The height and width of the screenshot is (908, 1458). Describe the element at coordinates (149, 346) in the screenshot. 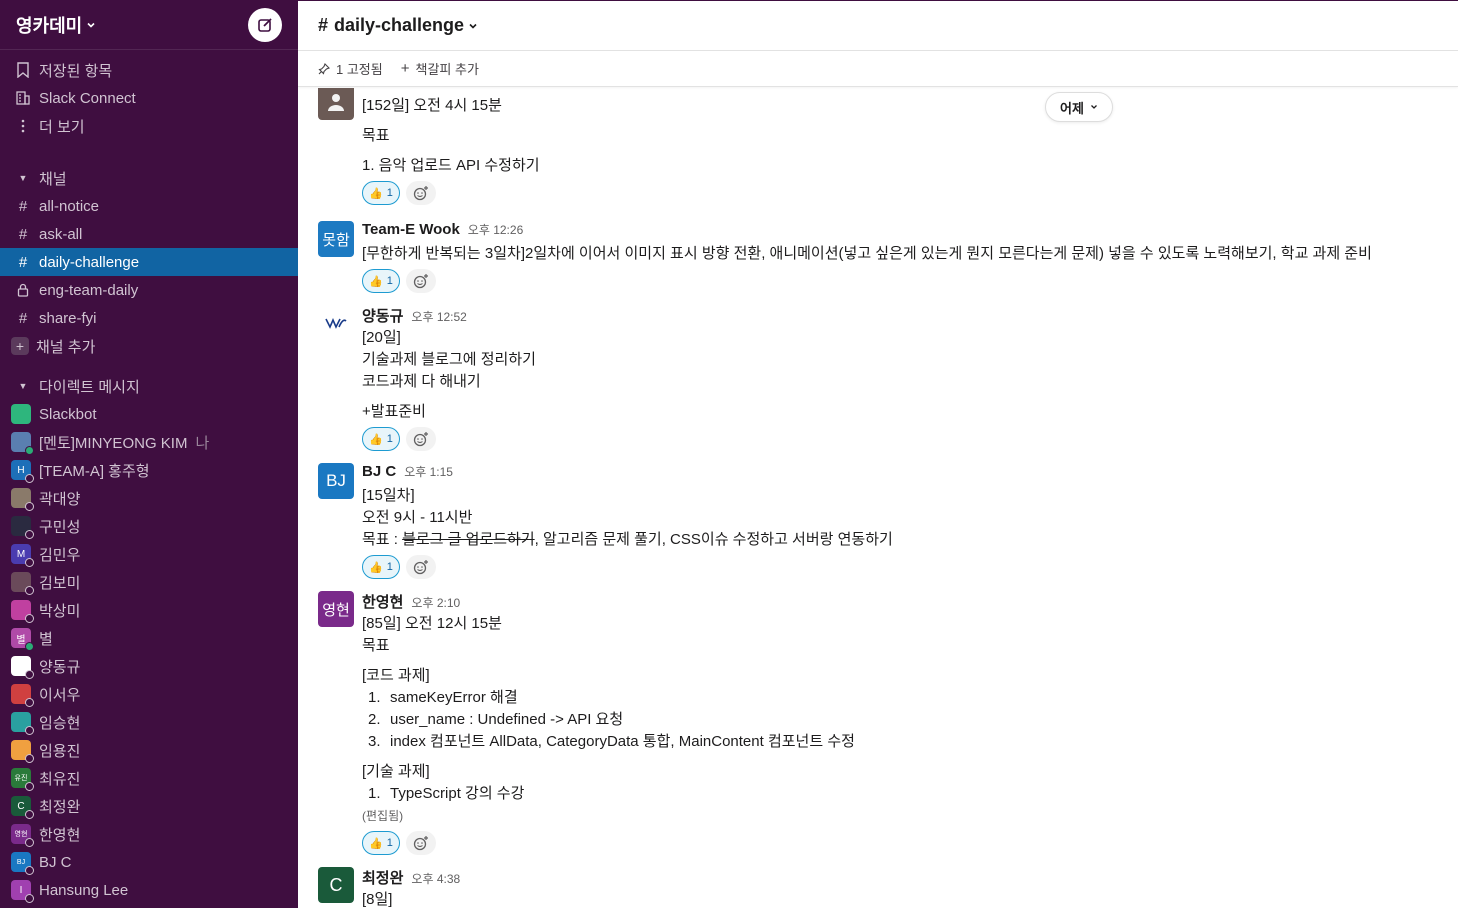

I see `add-channel-button: + 채널 추가` at that location.